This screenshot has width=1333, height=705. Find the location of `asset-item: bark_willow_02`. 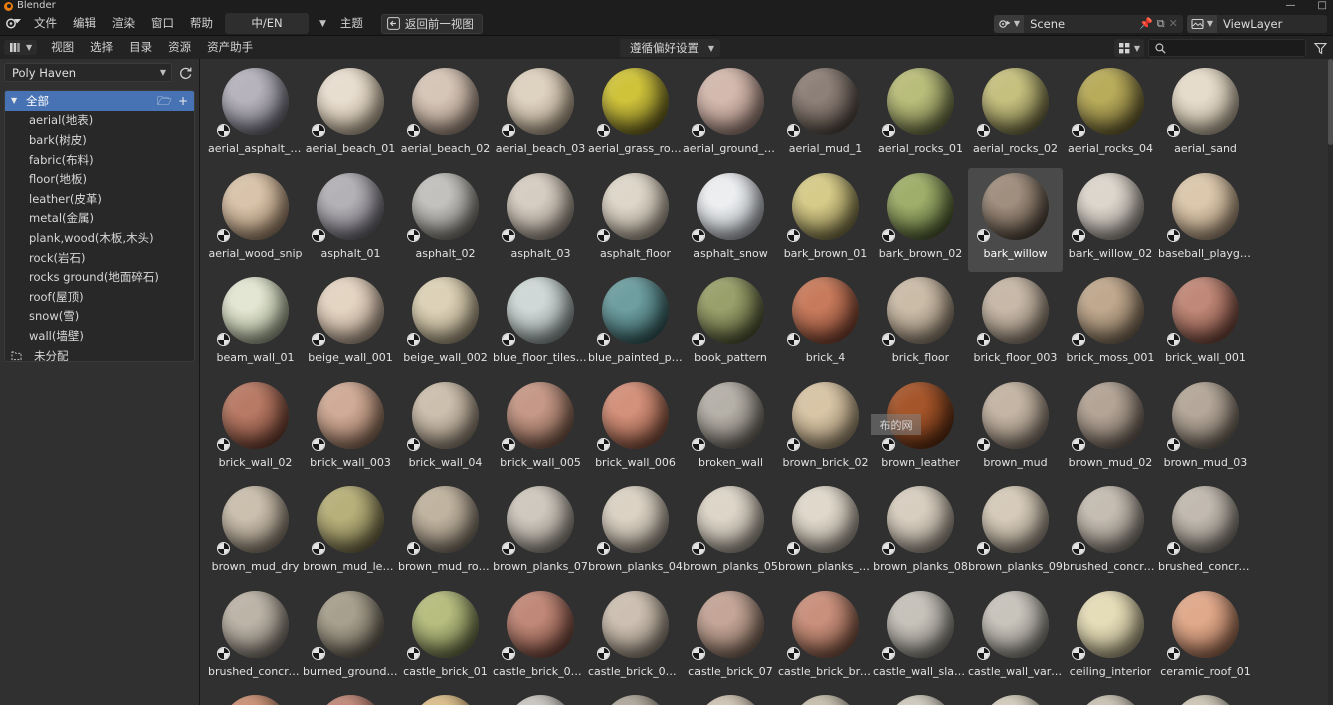

asset-item: bark_willow_02 is located at coordinates (1110, 220).